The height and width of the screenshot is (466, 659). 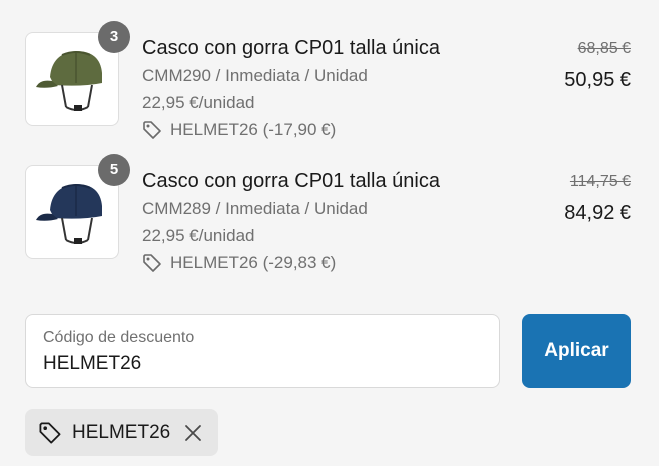 What do you see at coordinates (253, 129) in the screenshot?
I see `item-discount-text: HELMET26 (-17,90 €)` at bounding box center [253, 129].